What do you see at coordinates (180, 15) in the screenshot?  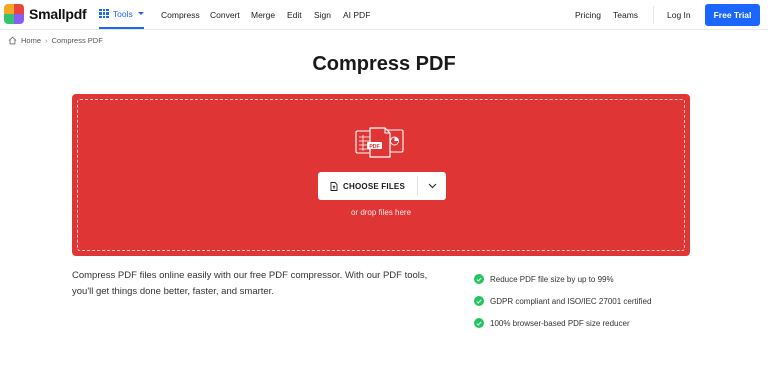 I see `nav-item-compress: Compress` at bounding box center [180, 15].